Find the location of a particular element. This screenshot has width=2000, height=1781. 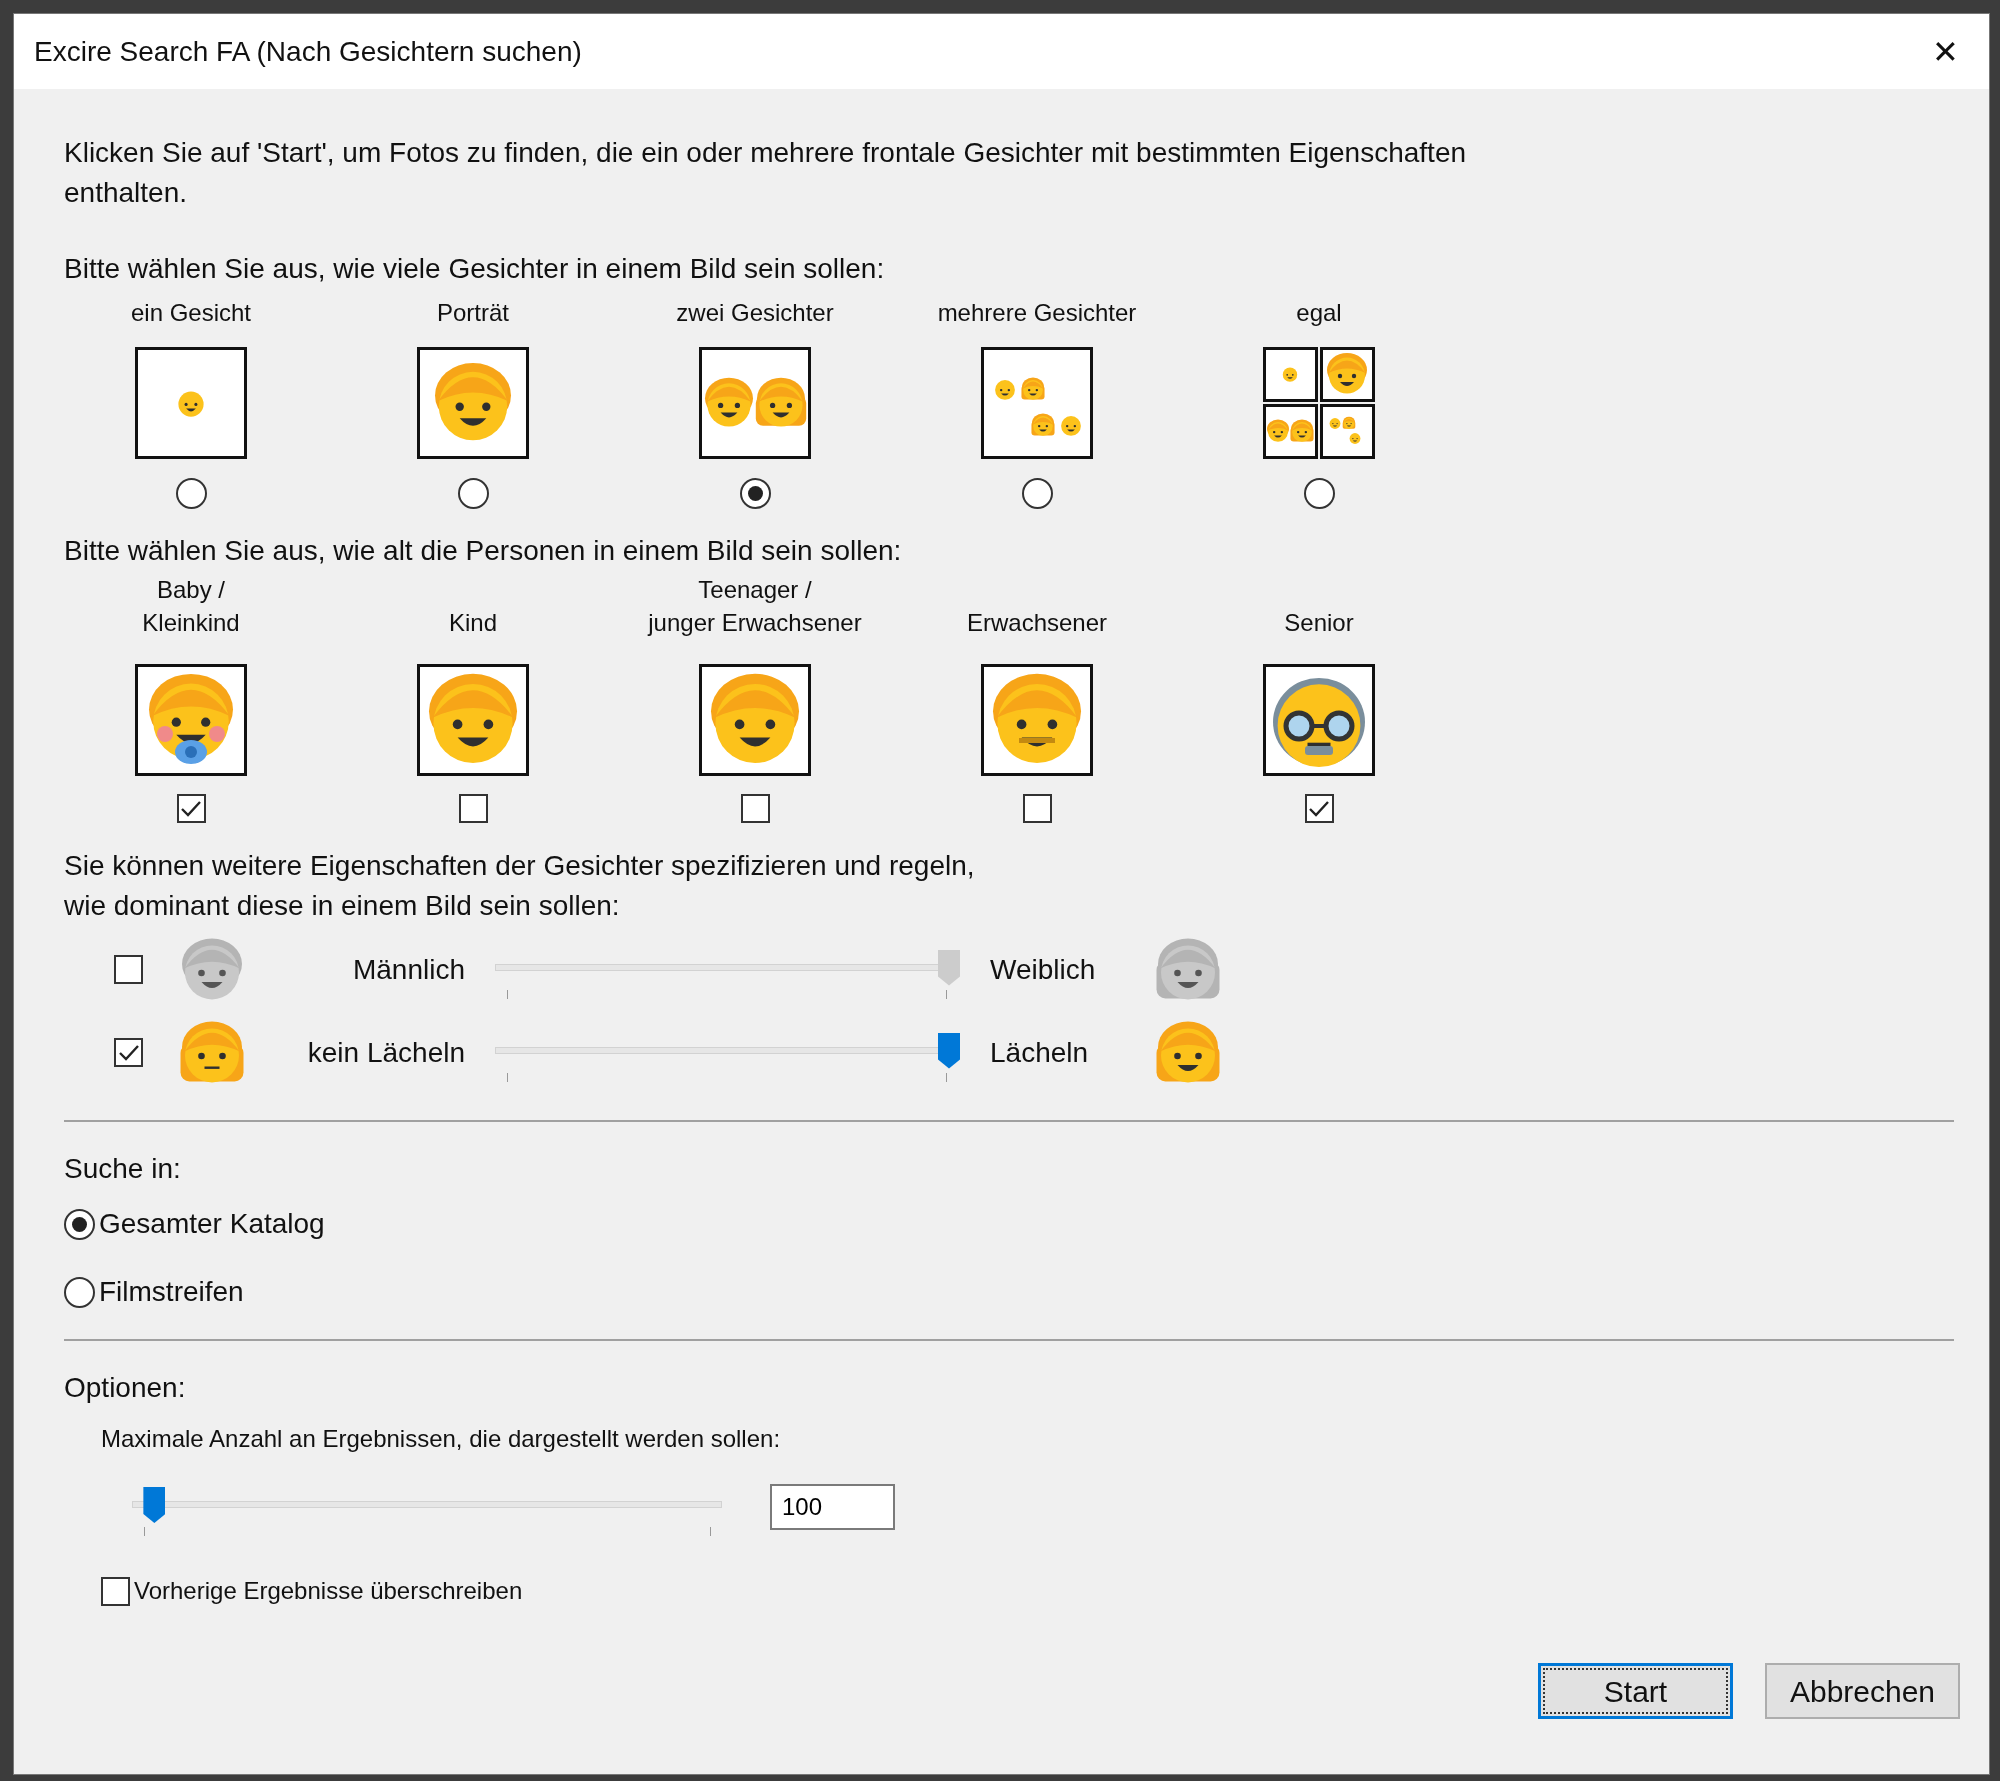

group-faces-icon is located at coordinates (1037, 403).